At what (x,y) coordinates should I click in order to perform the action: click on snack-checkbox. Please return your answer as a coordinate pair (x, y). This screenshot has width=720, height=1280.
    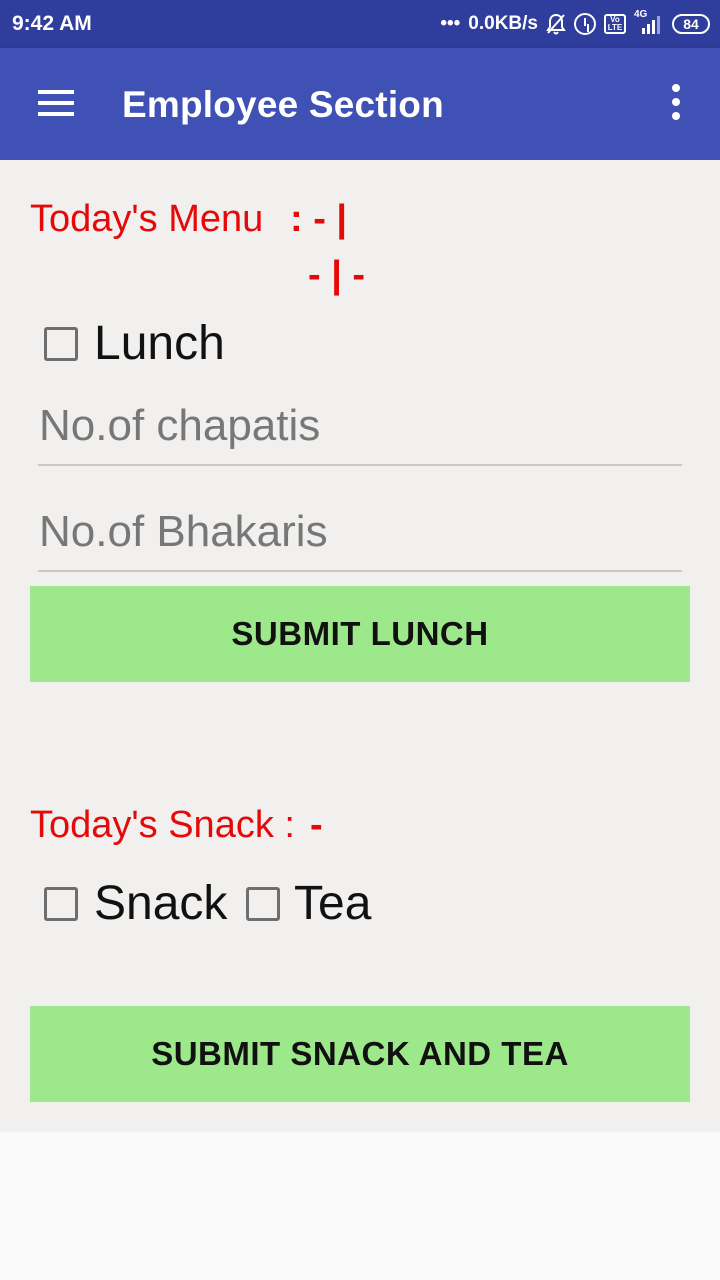
    Looking at the image, I should click on (61, 903).